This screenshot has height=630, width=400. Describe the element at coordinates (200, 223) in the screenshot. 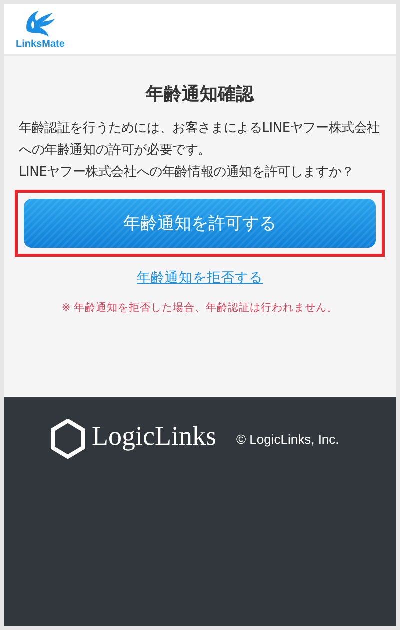

I see `allow-button: 年齢通知を許可する` at that location.